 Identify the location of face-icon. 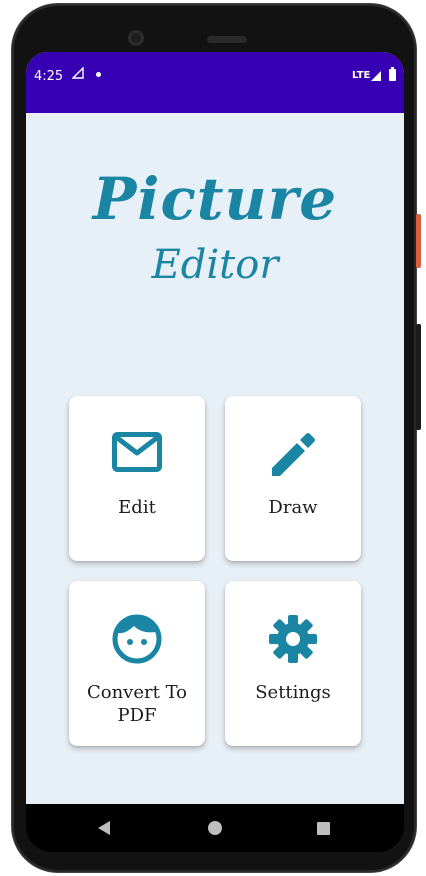
(137, 639).